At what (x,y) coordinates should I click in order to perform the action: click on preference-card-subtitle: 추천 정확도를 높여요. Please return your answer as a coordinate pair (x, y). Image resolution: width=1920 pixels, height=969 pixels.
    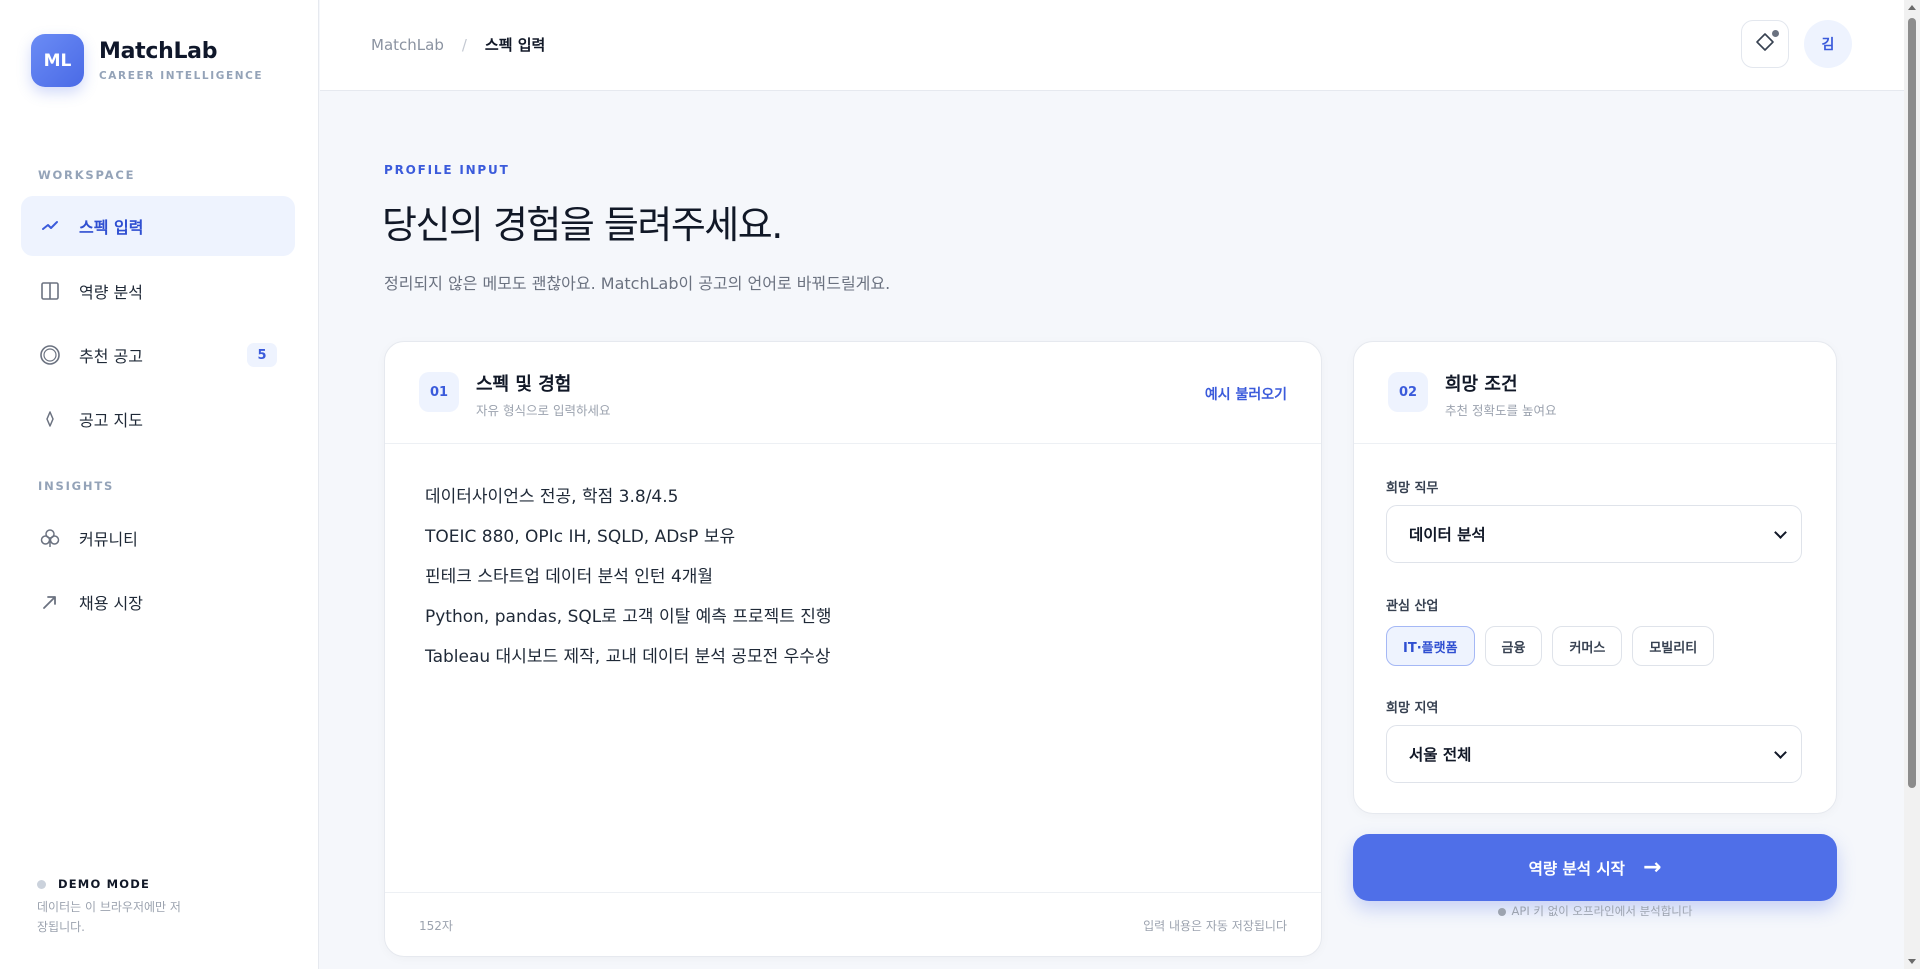
    Looking at the image, I should click on (1501, 410).